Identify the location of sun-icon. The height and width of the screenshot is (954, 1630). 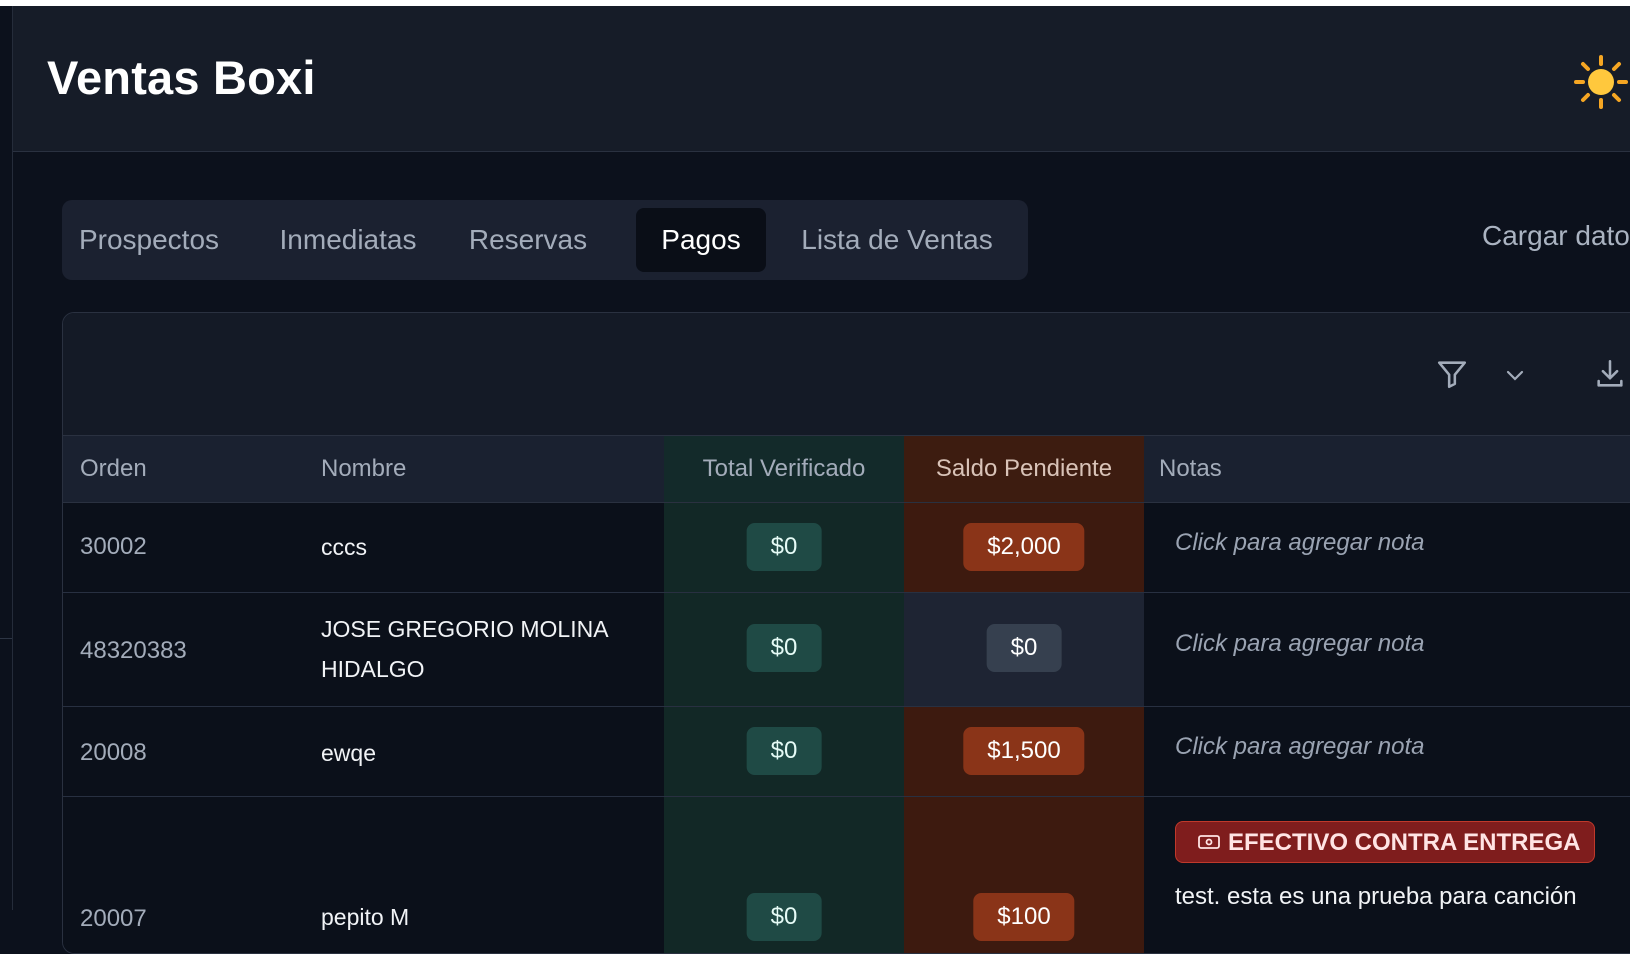
(1601, 82).